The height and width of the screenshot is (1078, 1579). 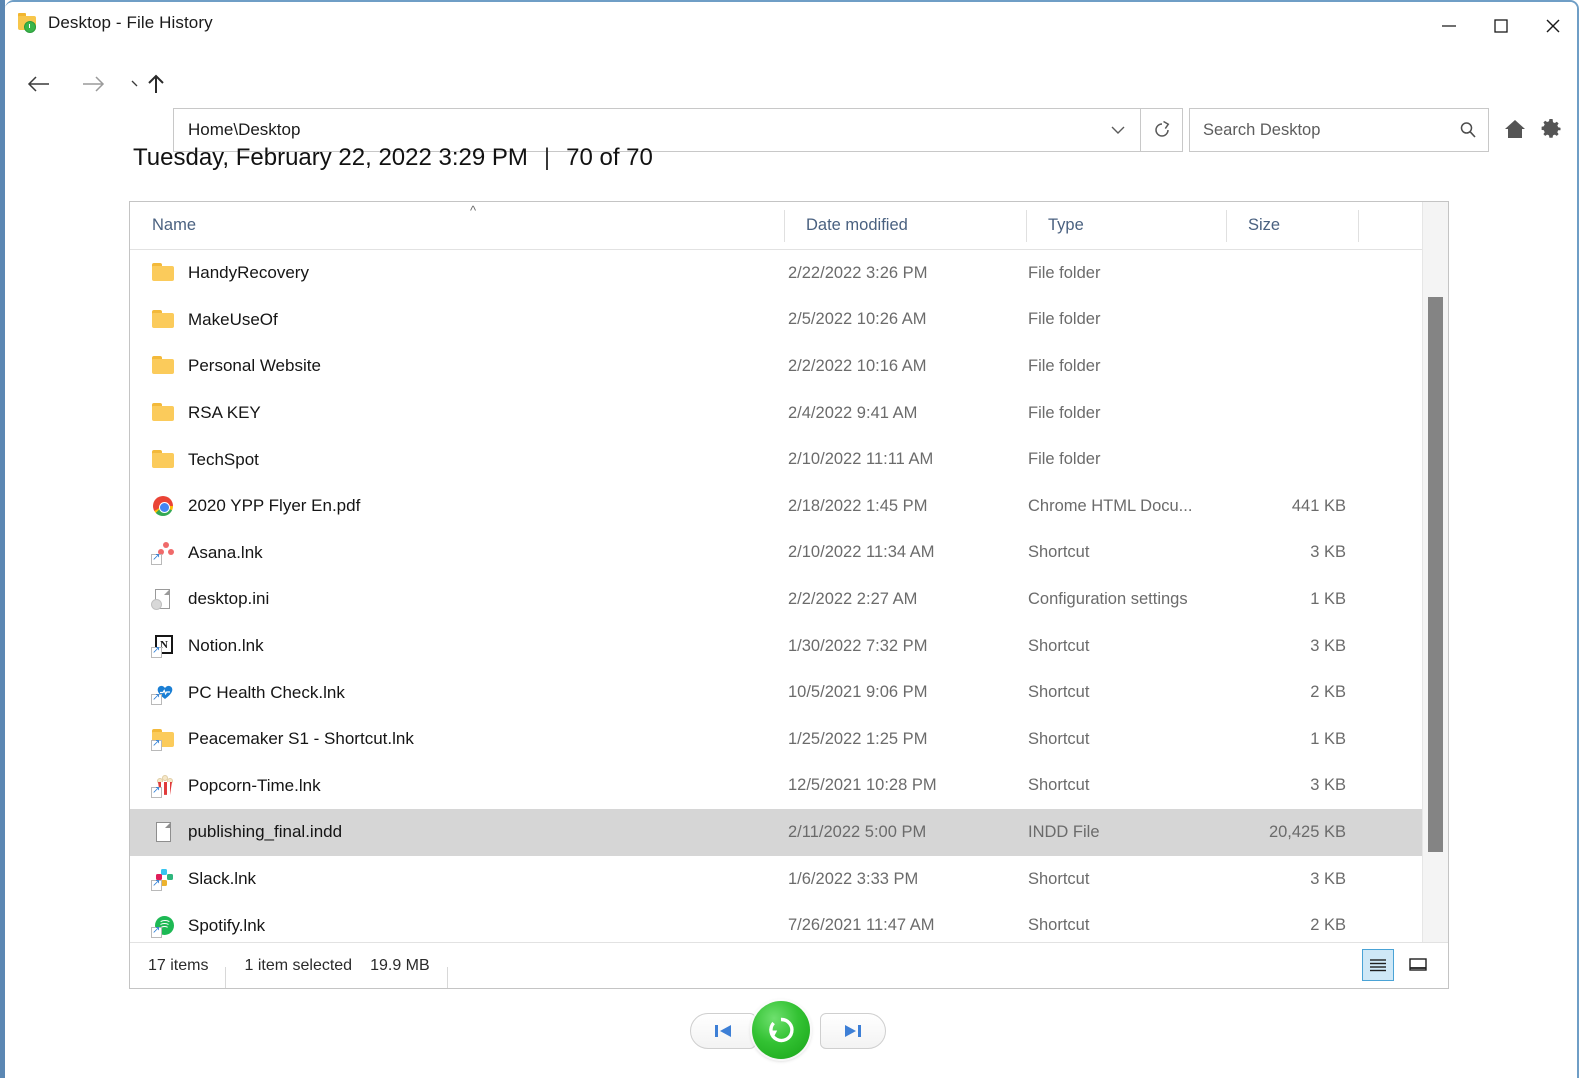 What do you see at coordinates (93, 84) in the screenshot?
I see `forward-button` at bounding box center [93, 84].